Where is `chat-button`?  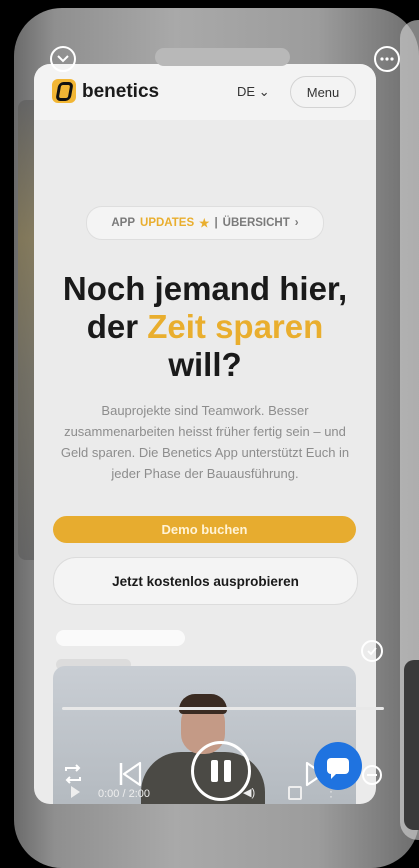 chat-button is located at coordinates (338, 766).